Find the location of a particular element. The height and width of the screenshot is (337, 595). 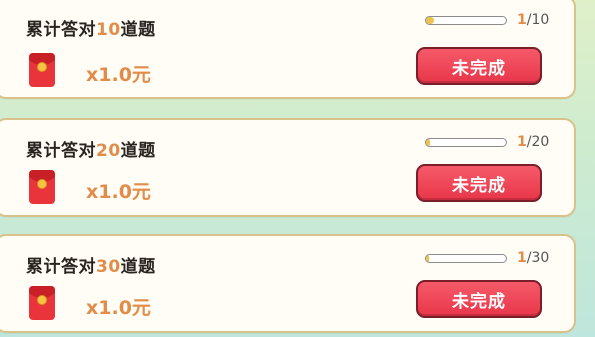

progress-count: 1/30 is located at coordinates (533, 258).